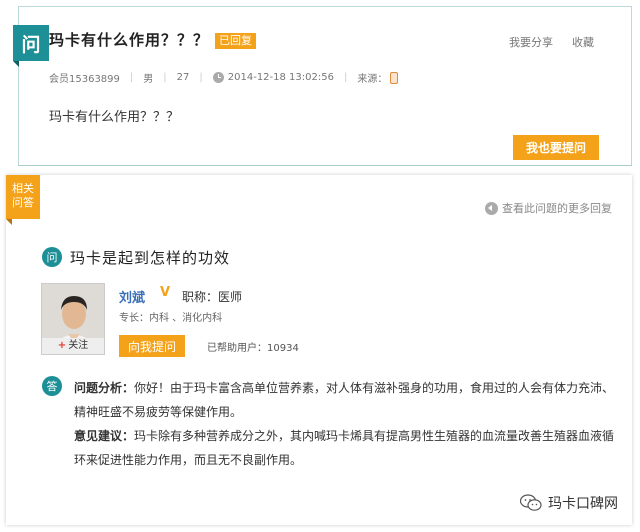 This screenshot has width=640, height=532. I want to click on watermark-text: 玛卡口碑网, so click(583, 504).